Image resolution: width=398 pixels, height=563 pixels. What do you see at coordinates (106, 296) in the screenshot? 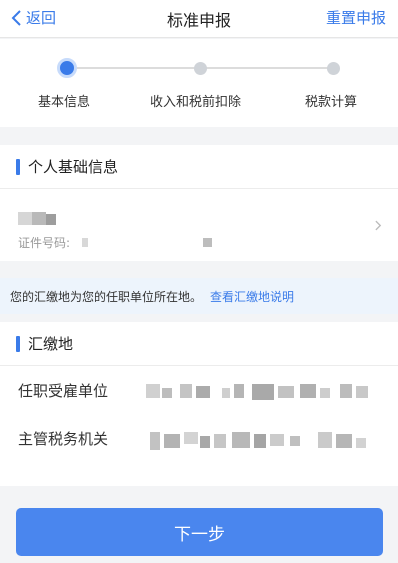
I see `notice-text: 您的汇缴地为您的任职单位所在地。` at bounding box center [106, 296].